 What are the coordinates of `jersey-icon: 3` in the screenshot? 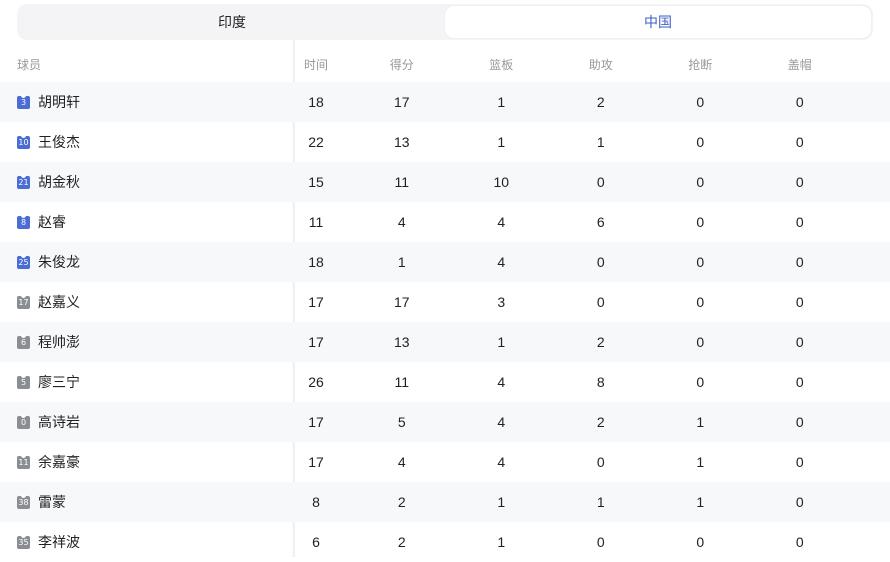 It's located at (23, 102).